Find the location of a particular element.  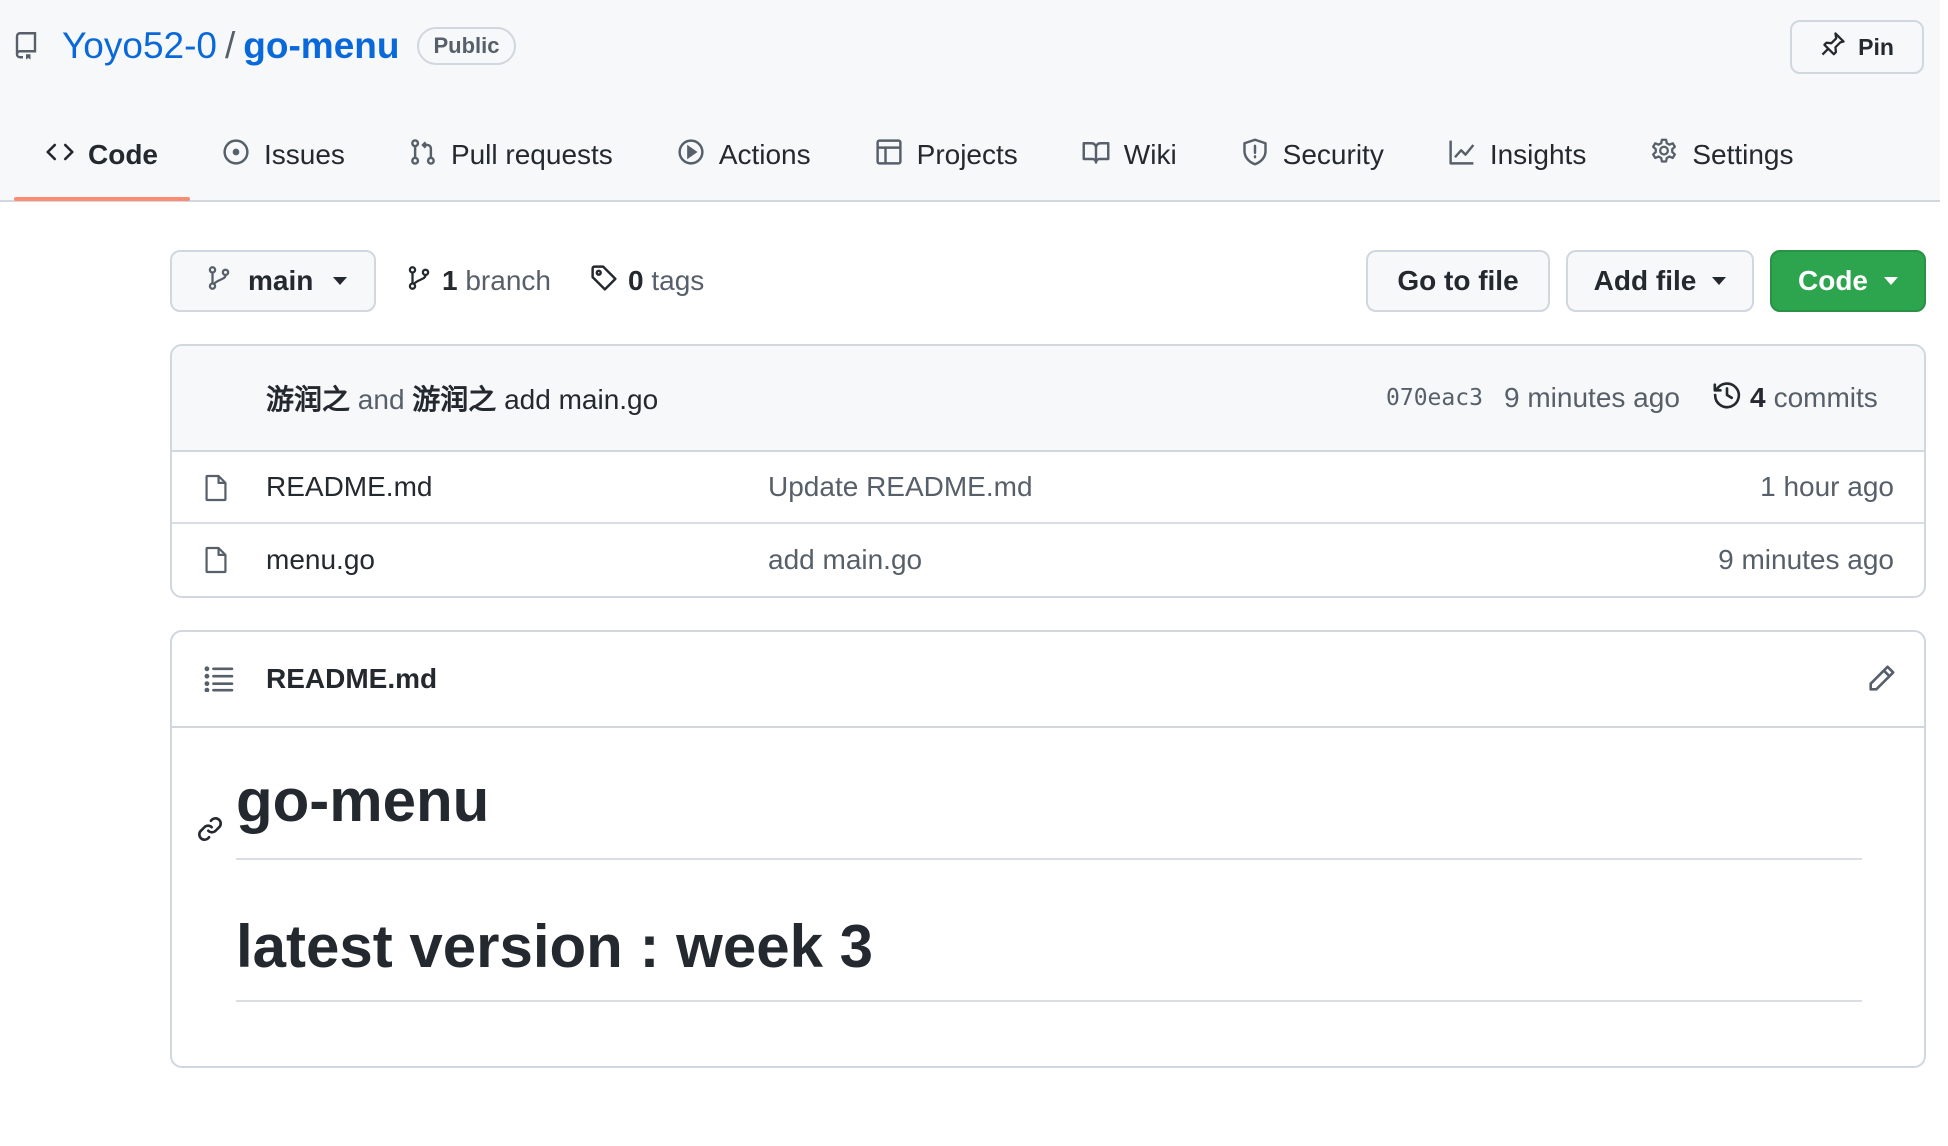

tab-wiki: Wiki is located at coordinates (1129, 155).